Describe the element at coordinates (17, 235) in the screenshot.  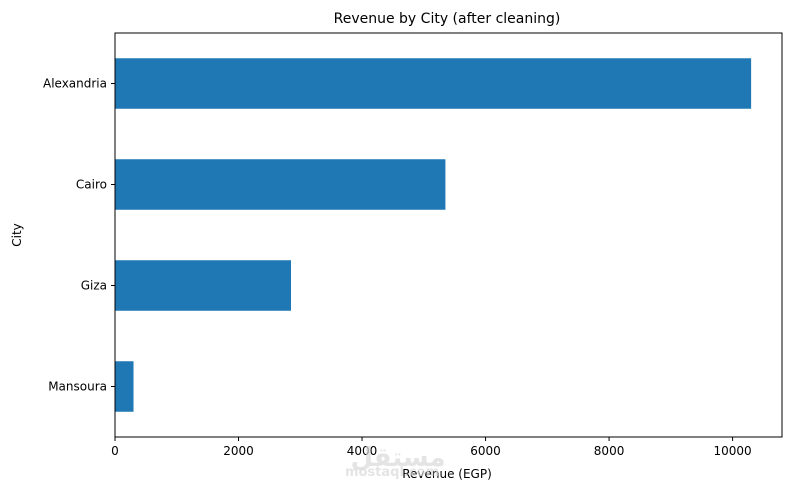
I see `y-axis-title: City` at that location.